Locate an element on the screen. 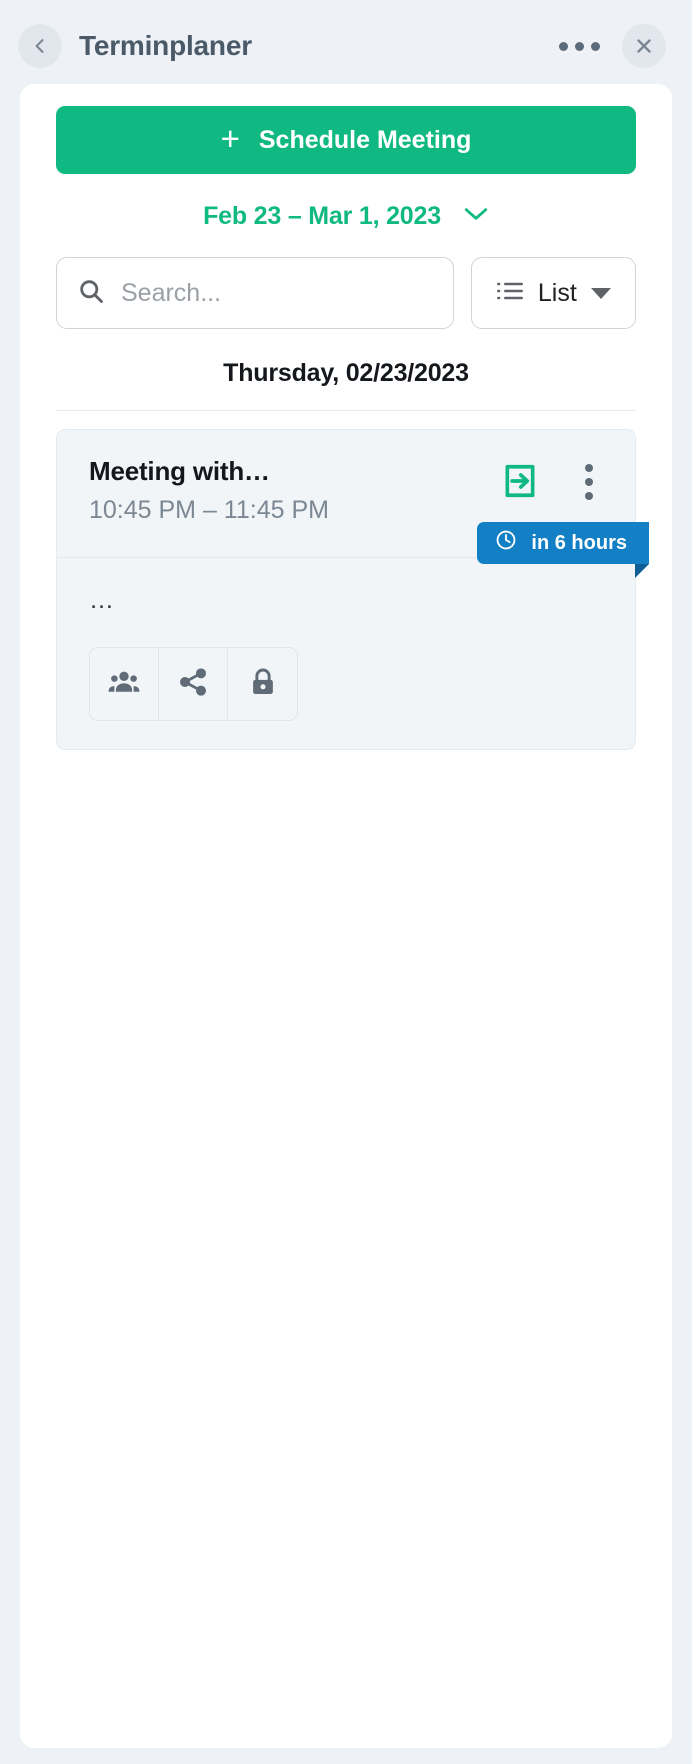 This screenshot has height=1764, width=692. status-badge: in 6 hours is located at coordinates (563, 550).